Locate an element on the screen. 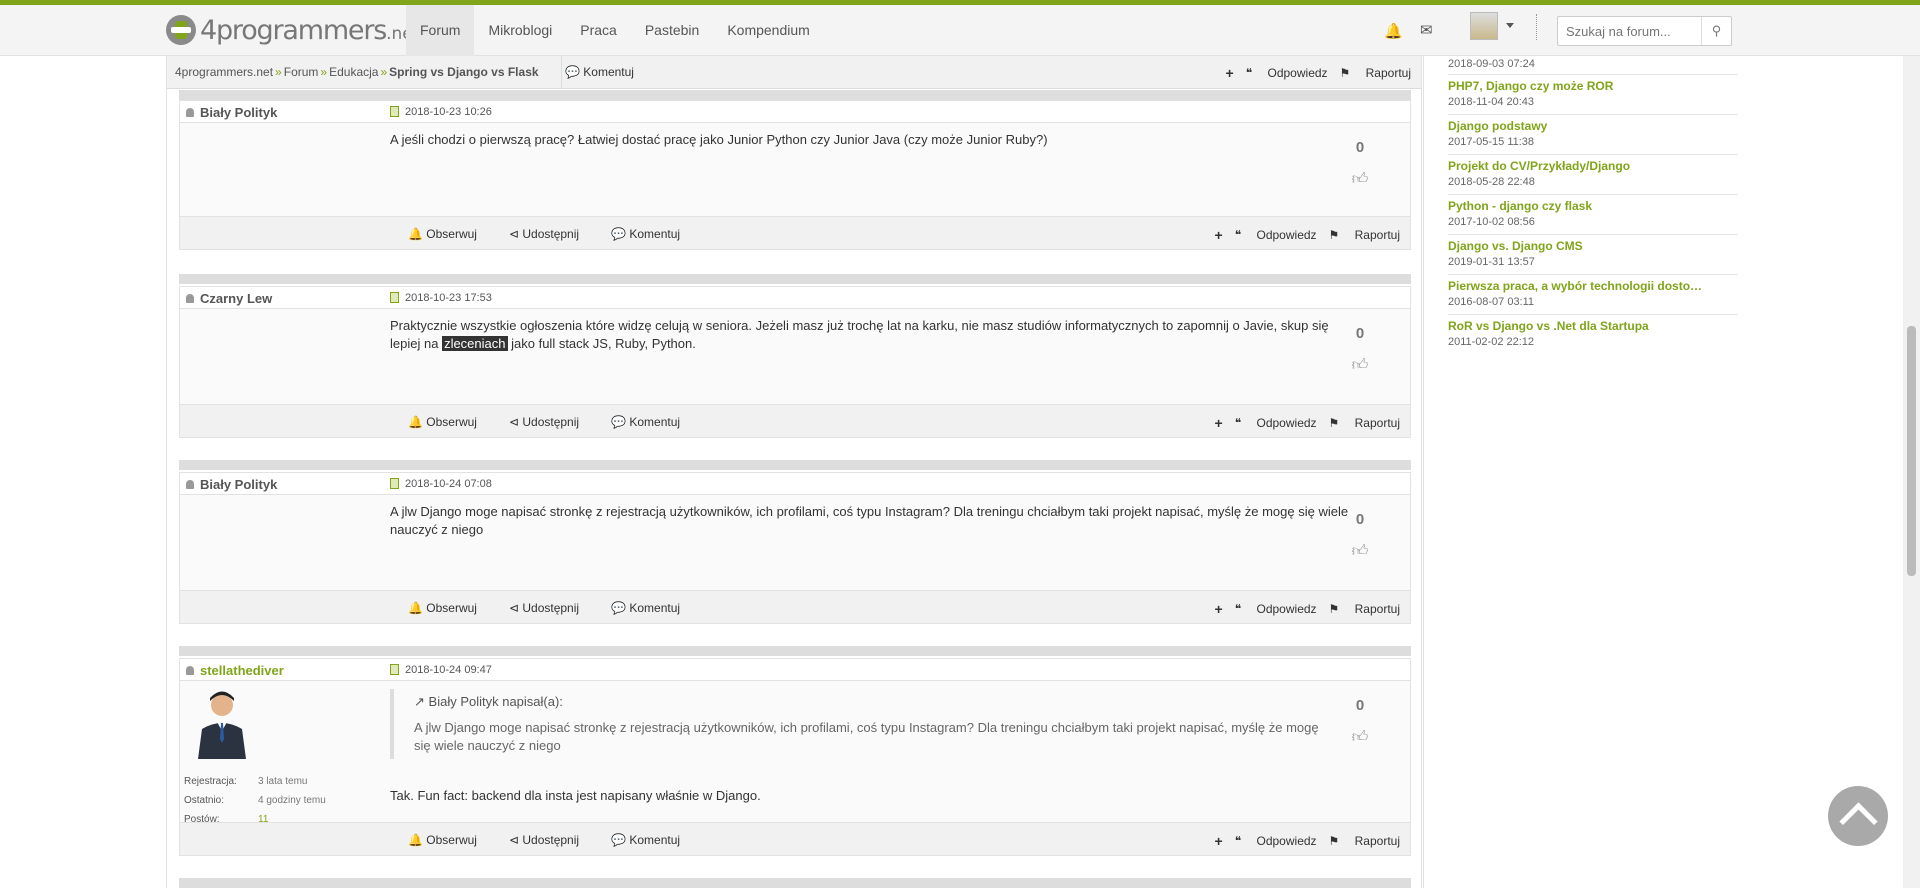 The image size is (1920, 888). post-date: 2018-10-23 10:26 is located at coordinates (441, 112).